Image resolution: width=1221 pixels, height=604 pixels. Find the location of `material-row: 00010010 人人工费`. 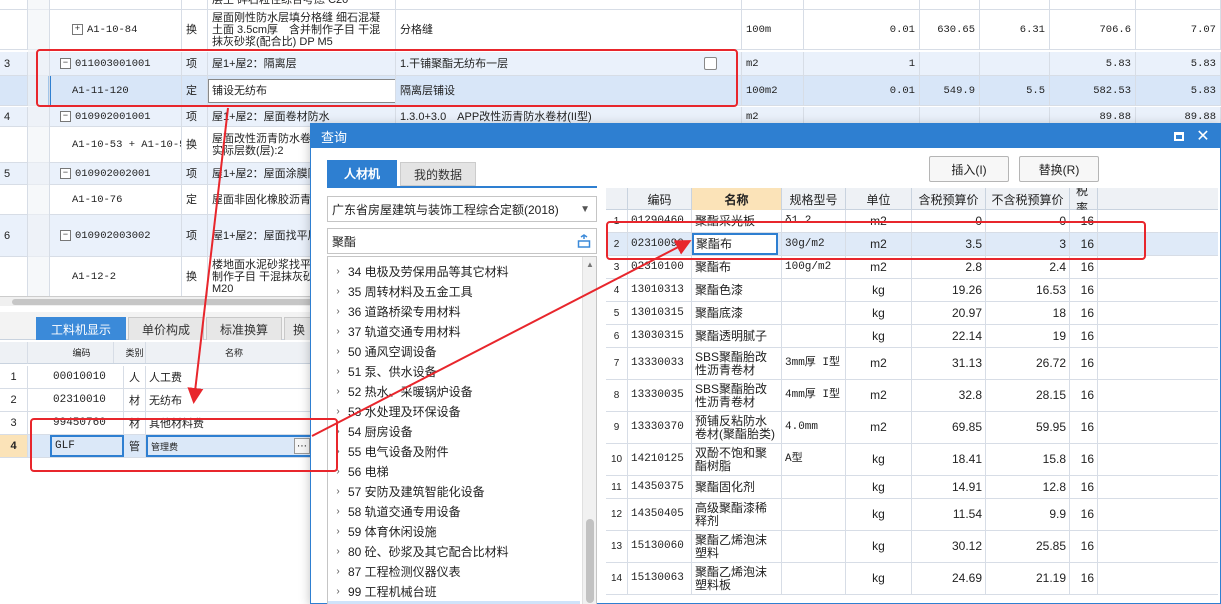

material-row: 00010010 人人工费 is located at coordinates (175, 377).